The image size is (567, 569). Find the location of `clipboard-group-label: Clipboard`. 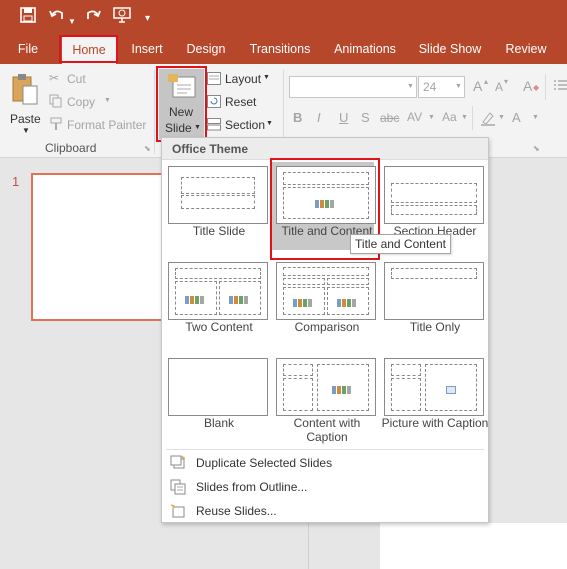

clipboard-group-label: Clipboard is located at coordinates (71, 148).